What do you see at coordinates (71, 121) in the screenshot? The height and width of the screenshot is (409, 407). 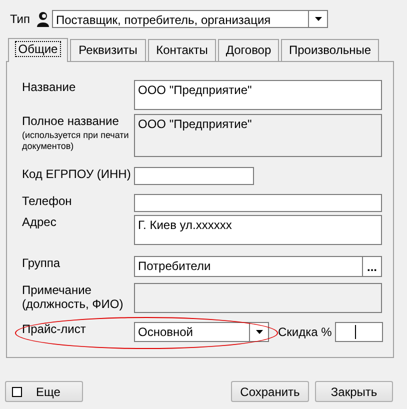 I see `field-label: Полное название` at bounding box center [71, 121].